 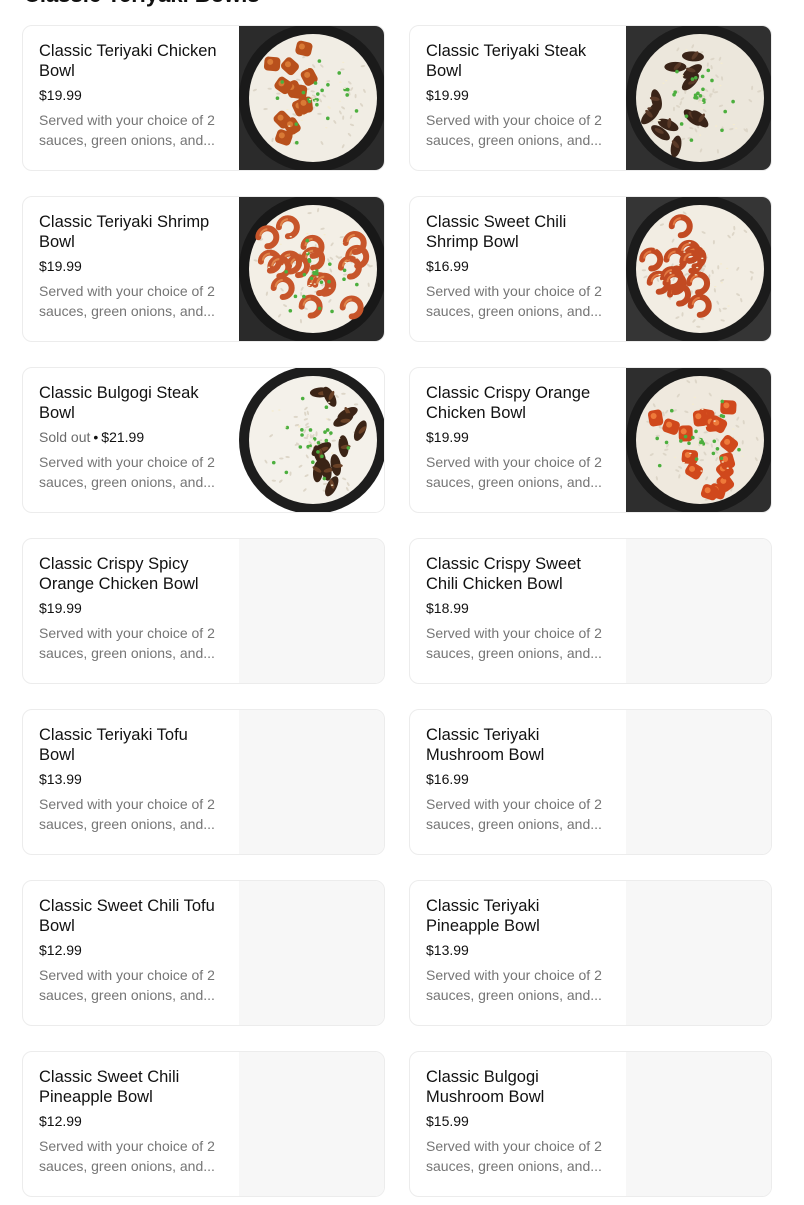 I want to click on menu-item-price-row: $15.99, so click(x=520, y=1121).